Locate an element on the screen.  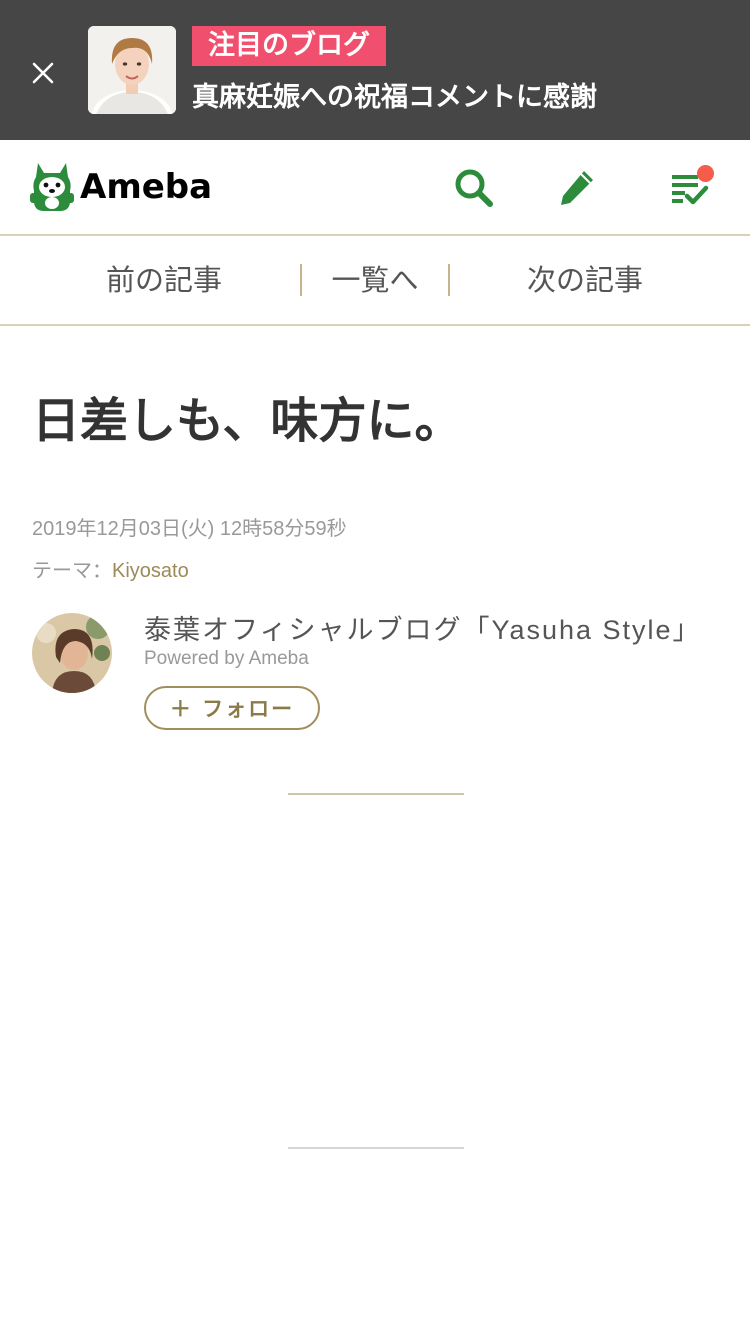
article-title: 日差しも、味方に。 is located at coordinates (247, 421).